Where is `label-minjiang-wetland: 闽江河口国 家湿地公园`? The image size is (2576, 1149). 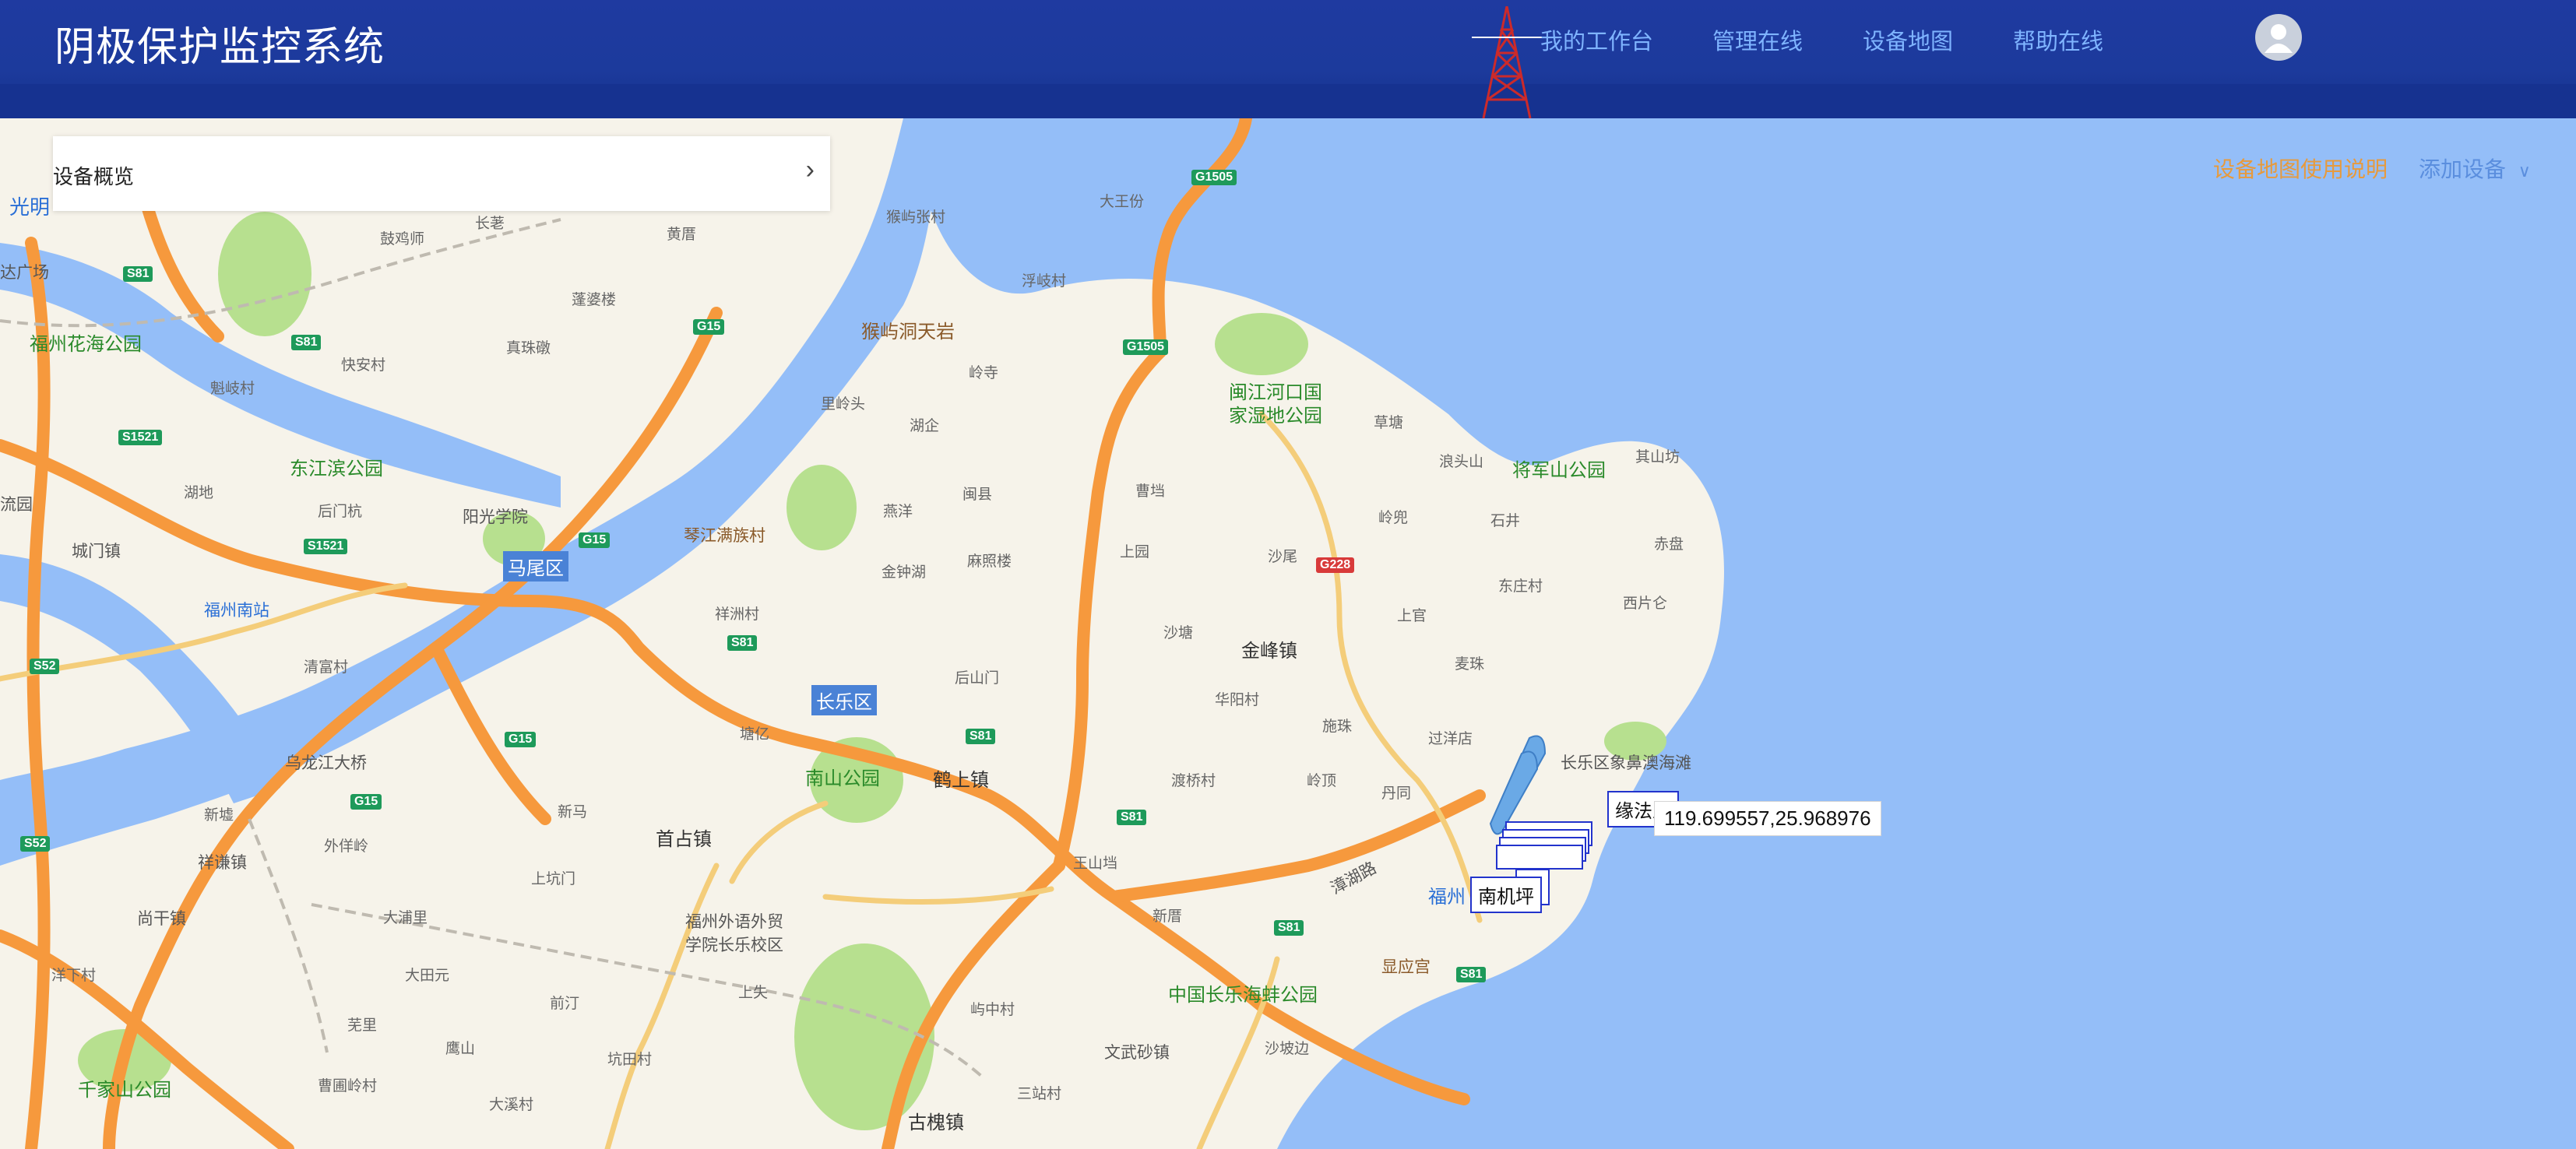
label-minjiang-wetland: 闽江河口国 家湿地公园 is located at coordinates (1275, 404).